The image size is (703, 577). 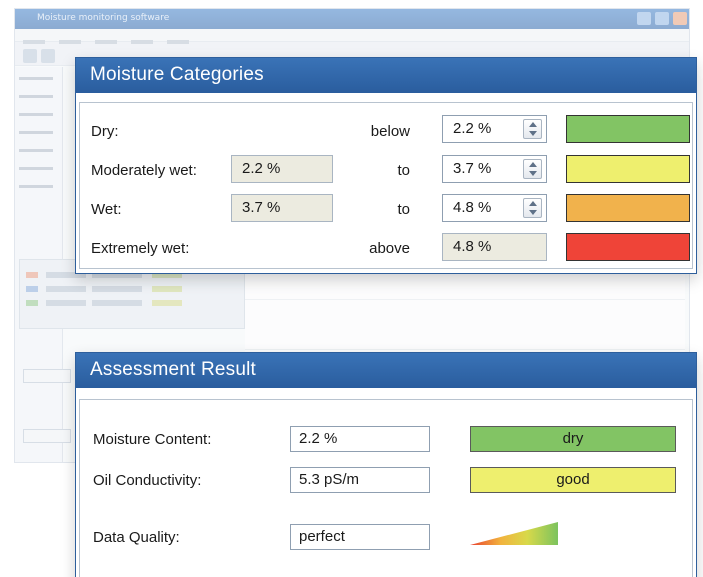 What do you see at coordinates (386, 75) in the screenshot?
I see `moisture-categories-title: Moisture Categories` at bounding box center [386, 75].